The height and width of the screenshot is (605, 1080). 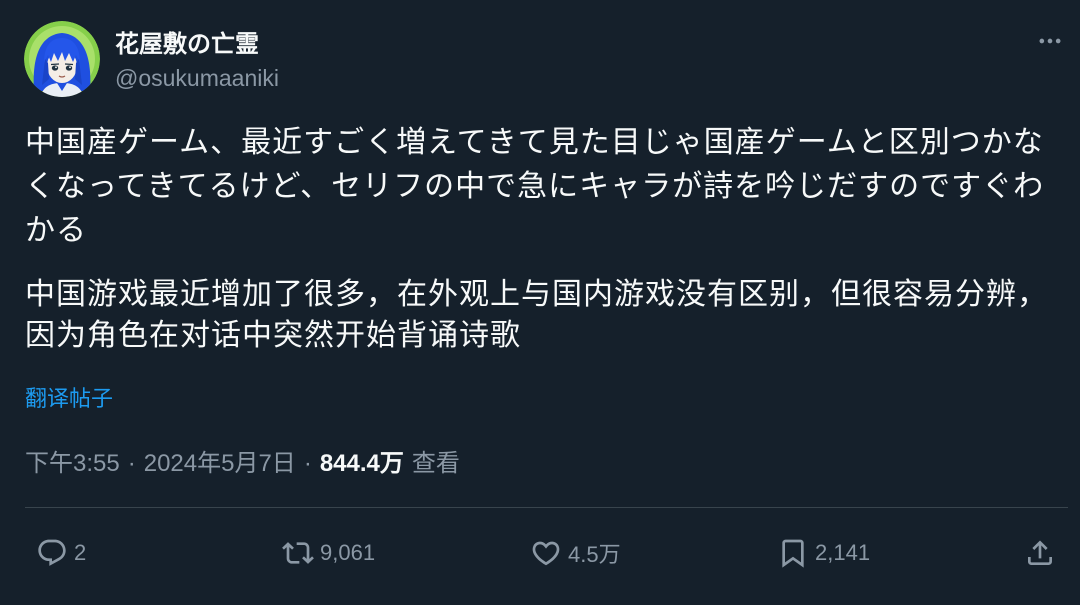 I want to click on retweet-count: 9,061, so click(x=348, y=552).